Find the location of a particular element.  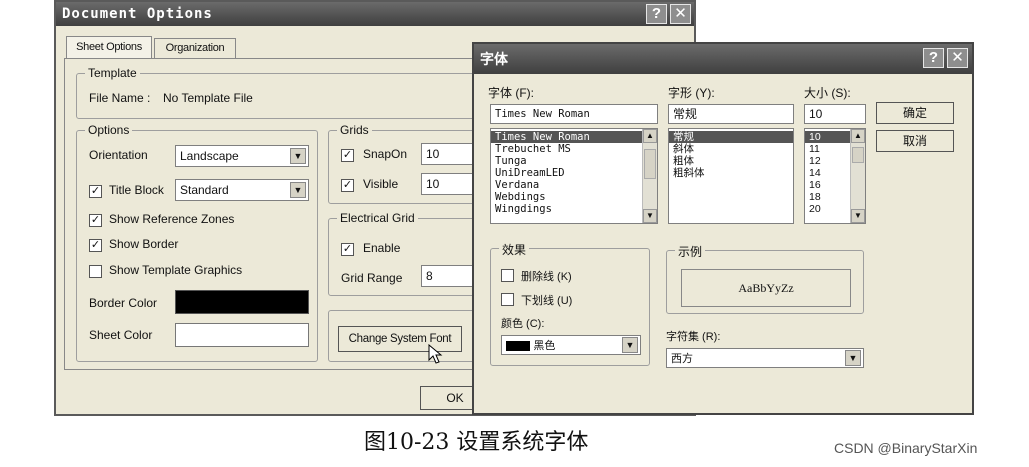

font-list-scrollbar: ▲ ▼ is located at coordinates (649, 176).